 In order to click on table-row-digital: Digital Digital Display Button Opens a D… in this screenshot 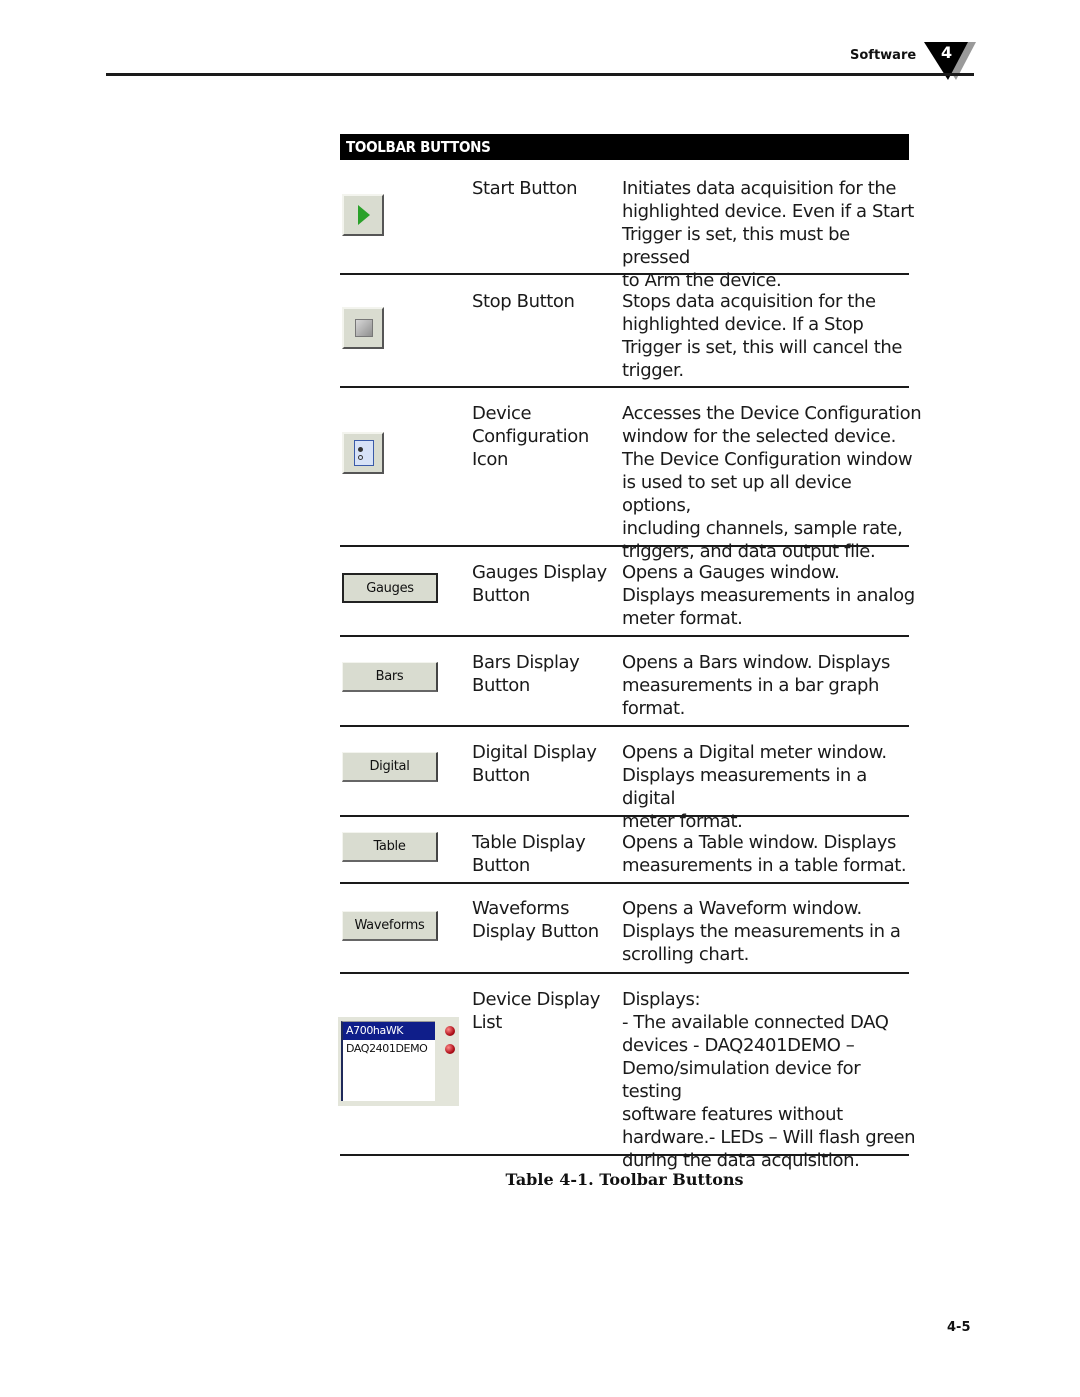, I will do `click(624, 779)`.